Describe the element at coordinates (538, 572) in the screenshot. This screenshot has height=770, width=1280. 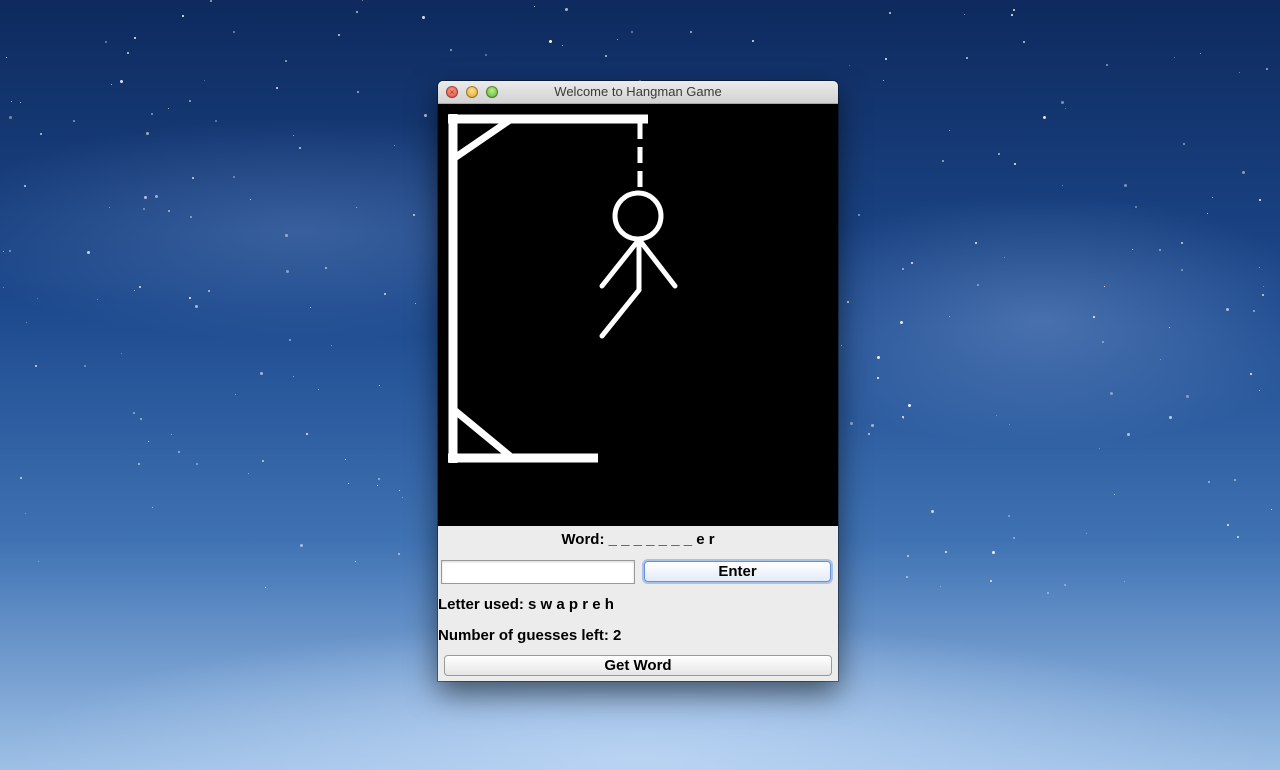
I see `guess-input` at that location.